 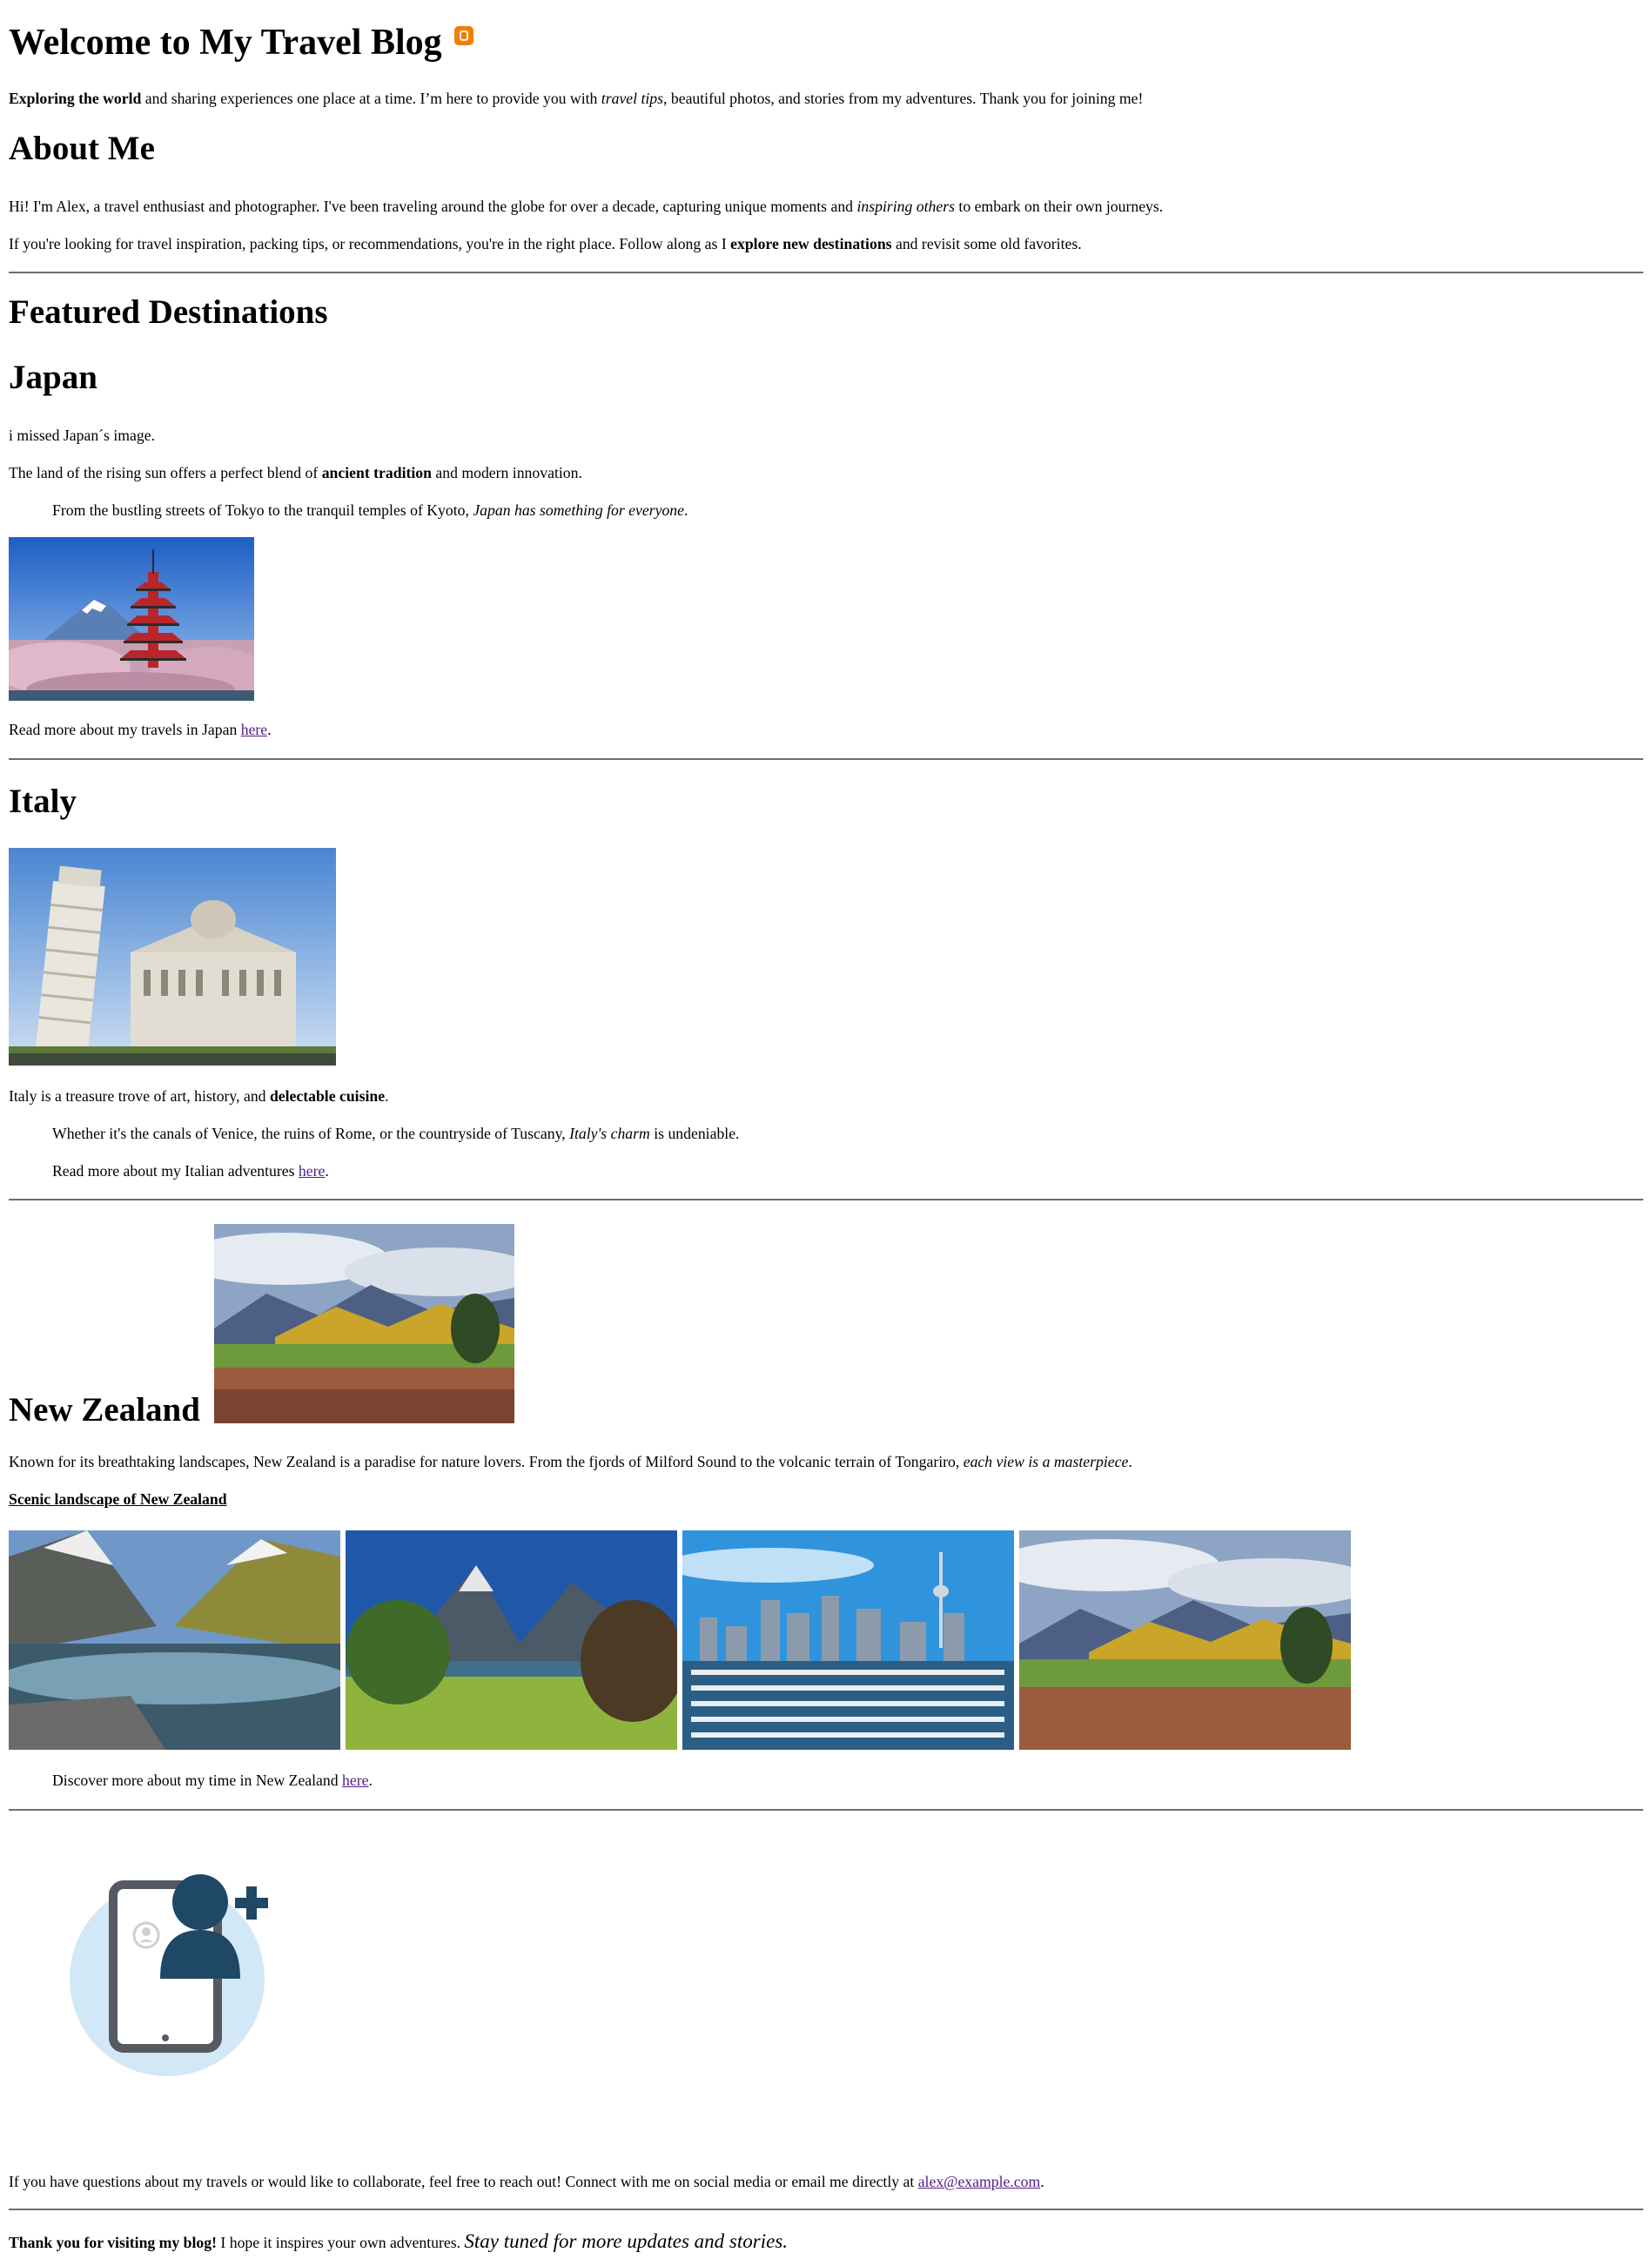 What do you see at coordinates (76, 98) in the screenshot?
I see `intro-bold: Exploring the world` at bounding box center [76, 98].